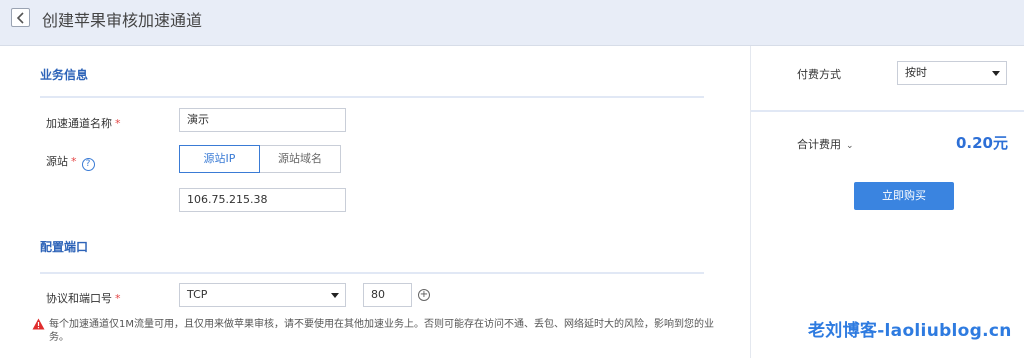 Image resolution: width=1024 pixels, height=358 pixels. What do you see at coordinates (219, 159) in the screenshot?
I see `tab-origin-ip: 源站IP` at bounding box center [219, 159].